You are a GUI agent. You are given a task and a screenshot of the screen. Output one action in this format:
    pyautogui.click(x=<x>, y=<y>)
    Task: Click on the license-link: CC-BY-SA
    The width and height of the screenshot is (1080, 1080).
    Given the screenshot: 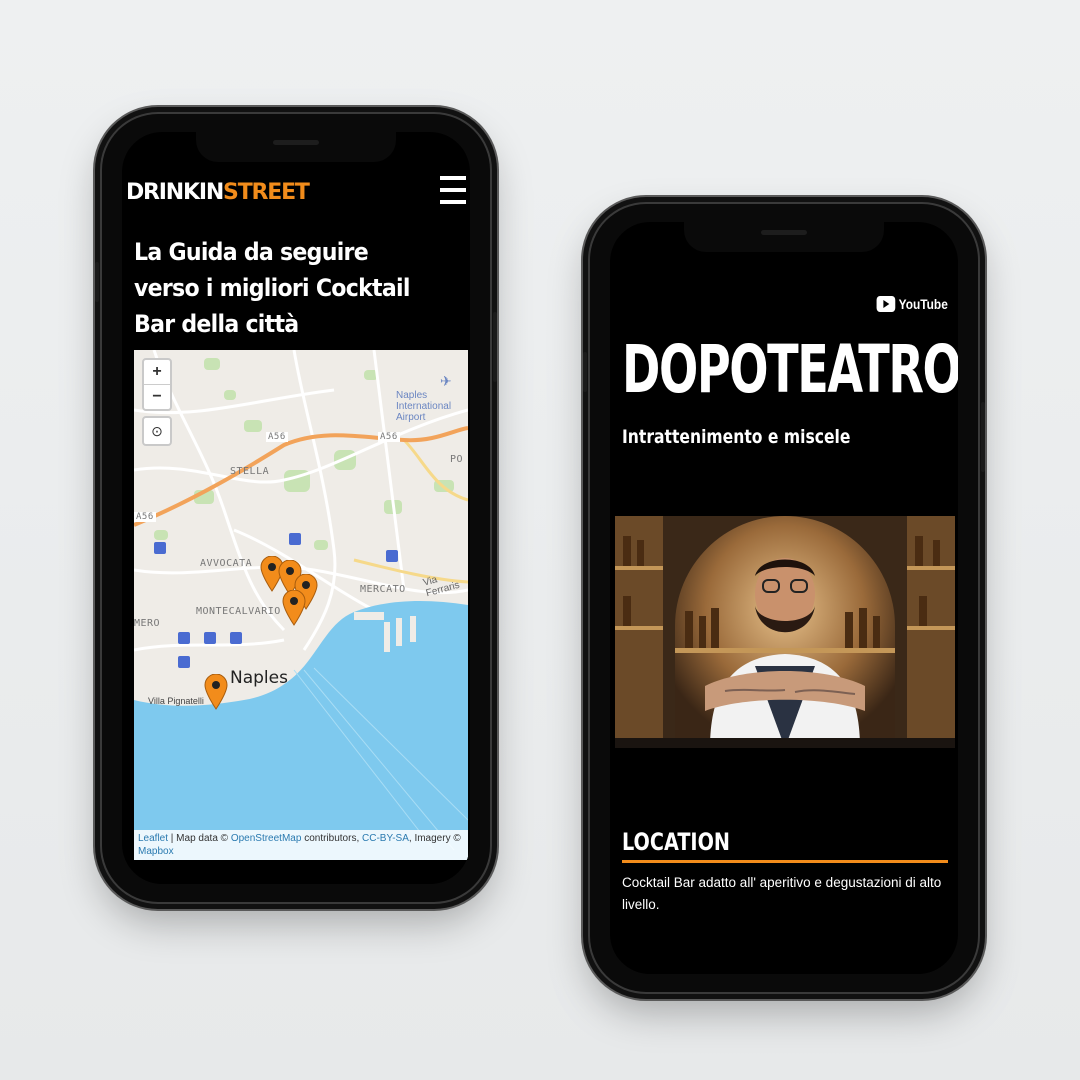 What is the action you would take?
    pyautogui.click(x=385, y=838)
    